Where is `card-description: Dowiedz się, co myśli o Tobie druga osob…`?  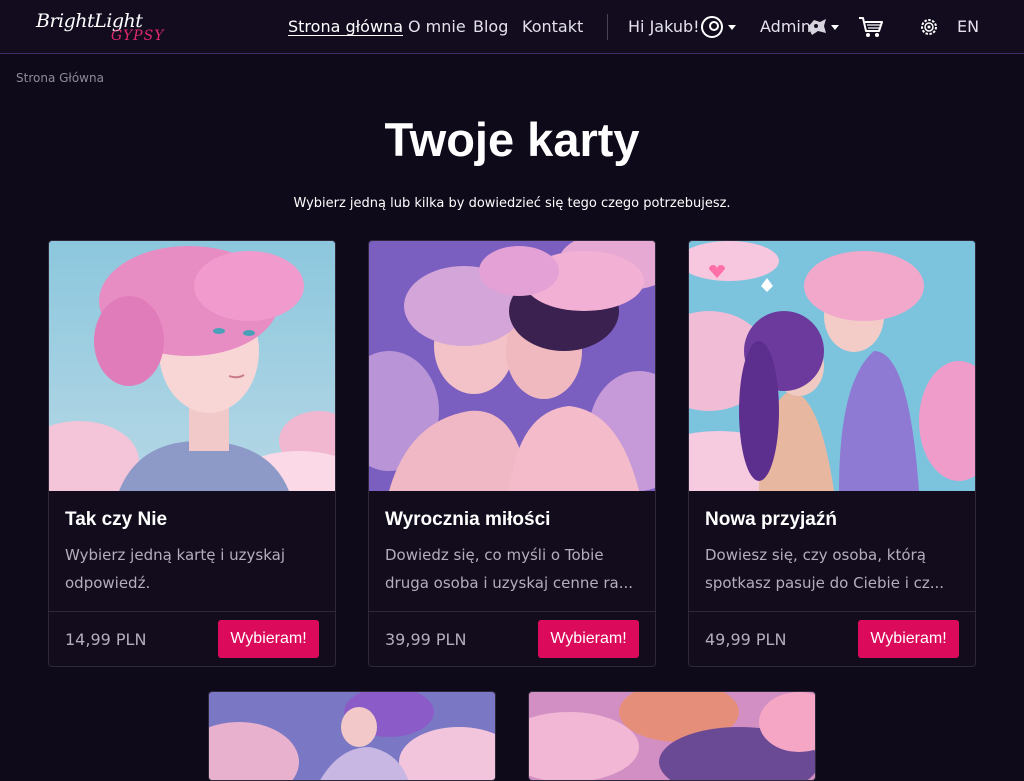 card-description: Dowiedz się, co myśli o Tobie druga osob… is located at coordinates (509, 569).